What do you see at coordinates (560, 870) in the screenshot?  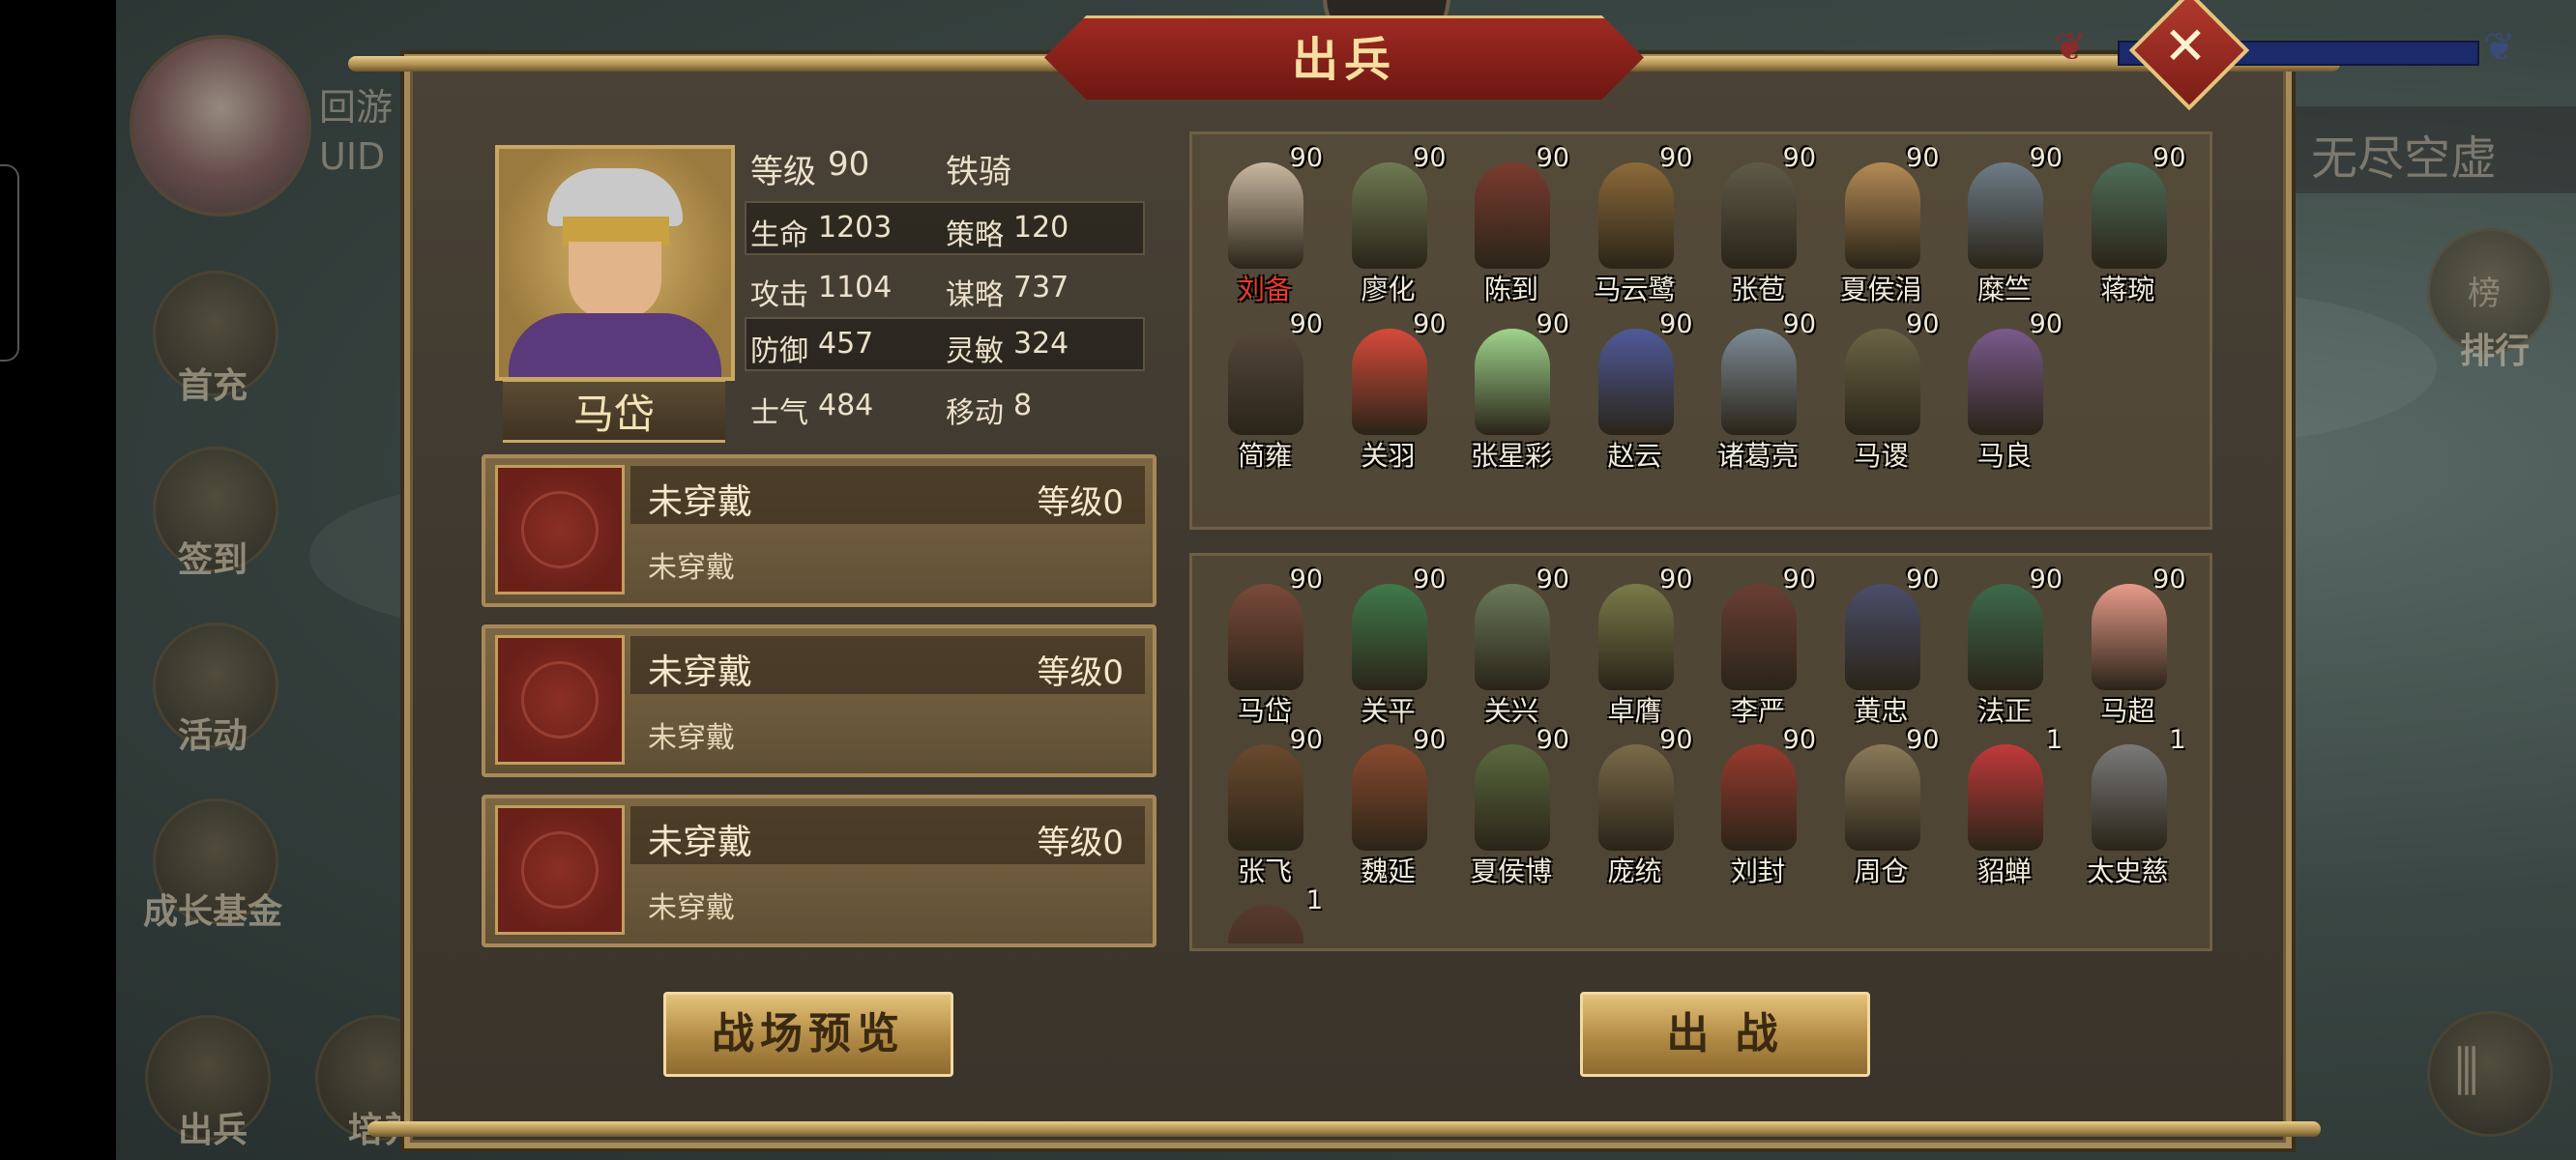 I see `equipment-empty-icon` at bounding box center [560, 870].